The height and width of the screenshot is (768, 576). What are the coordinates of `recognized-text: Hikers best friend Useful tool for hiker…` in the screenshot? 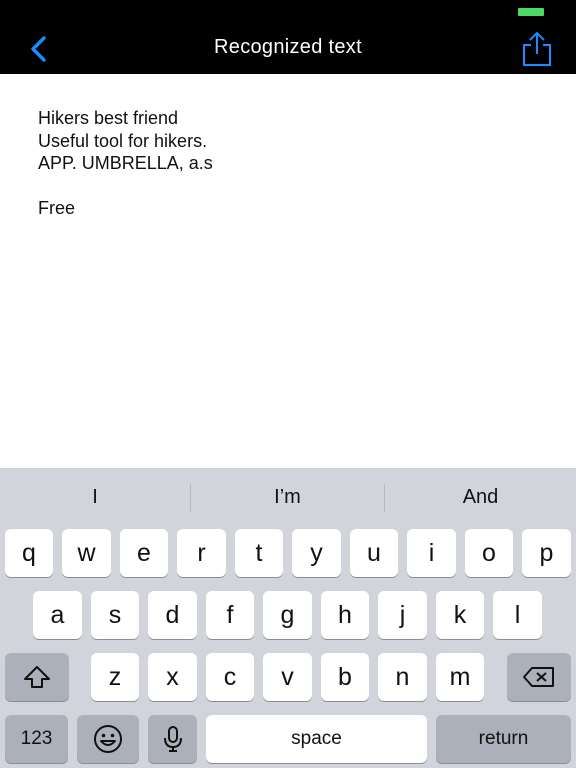 It's located at (288, 163).